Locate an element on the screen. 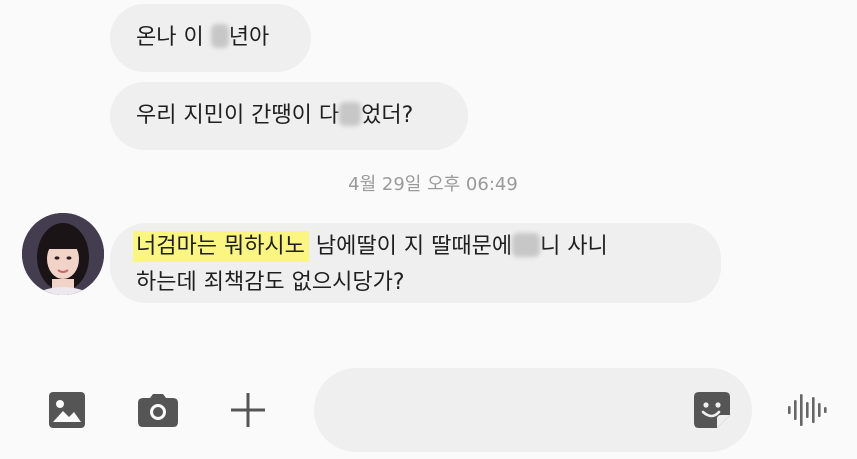  message-bubble: 우리 지민이 간땡이 다 었더? is located at coordinates (289, 116).